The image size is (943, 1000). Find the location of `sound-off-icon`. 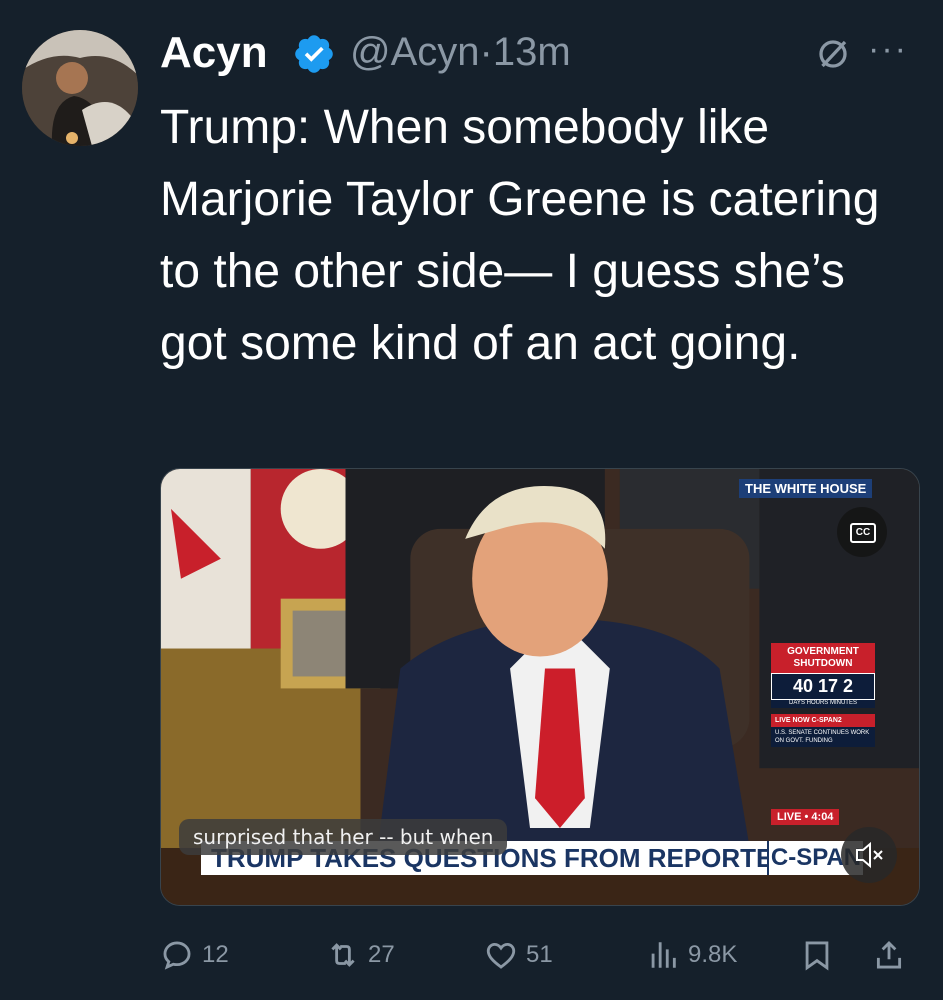

sound-off-icon is located at coordinates (869, 855).